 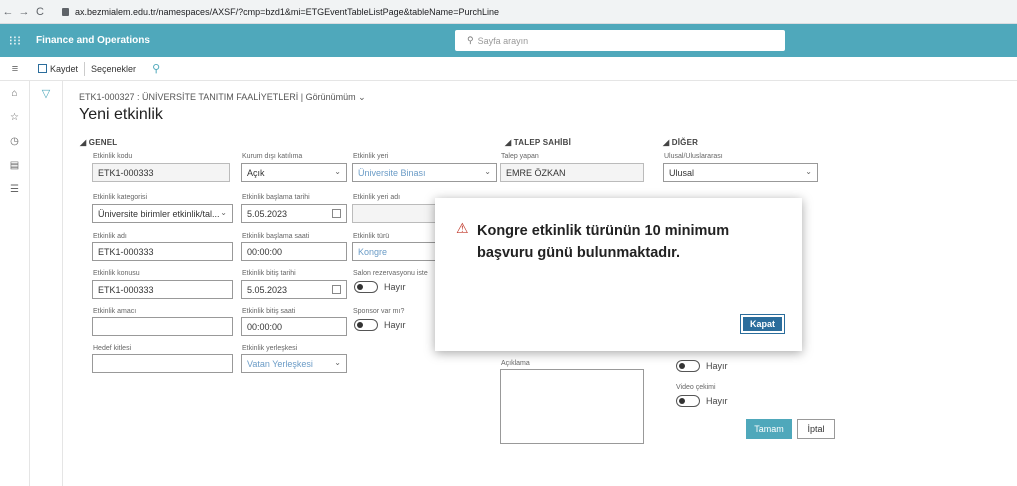 I want to click on baslama-saati-field: 00:00:00, so click(x=294, y=251).